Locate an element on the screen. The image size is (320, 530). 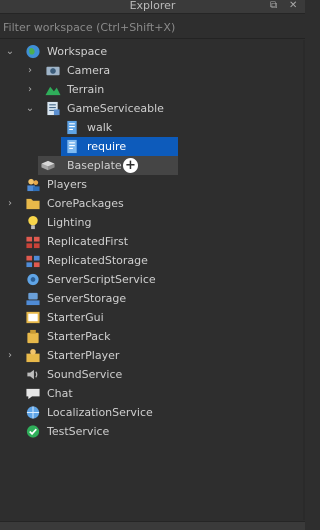
players-icon is located at coordinates (33, 185).